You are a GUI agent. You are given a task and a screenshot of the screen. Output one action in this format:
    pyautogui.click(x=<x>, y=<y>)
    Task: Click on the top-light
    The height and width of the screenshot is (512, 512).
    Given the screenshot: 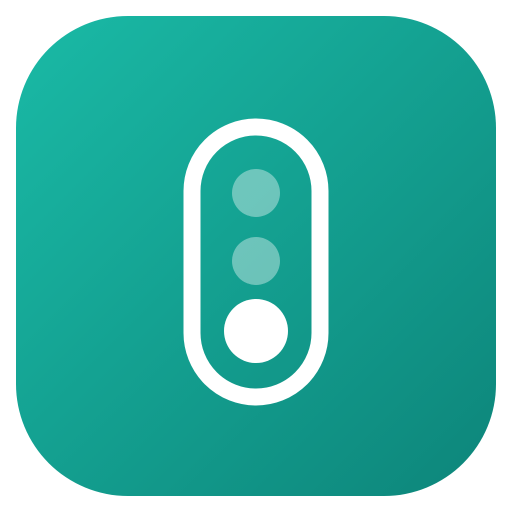 What is the action you would take?
    pyautogui.click(x=256, y=193)
    